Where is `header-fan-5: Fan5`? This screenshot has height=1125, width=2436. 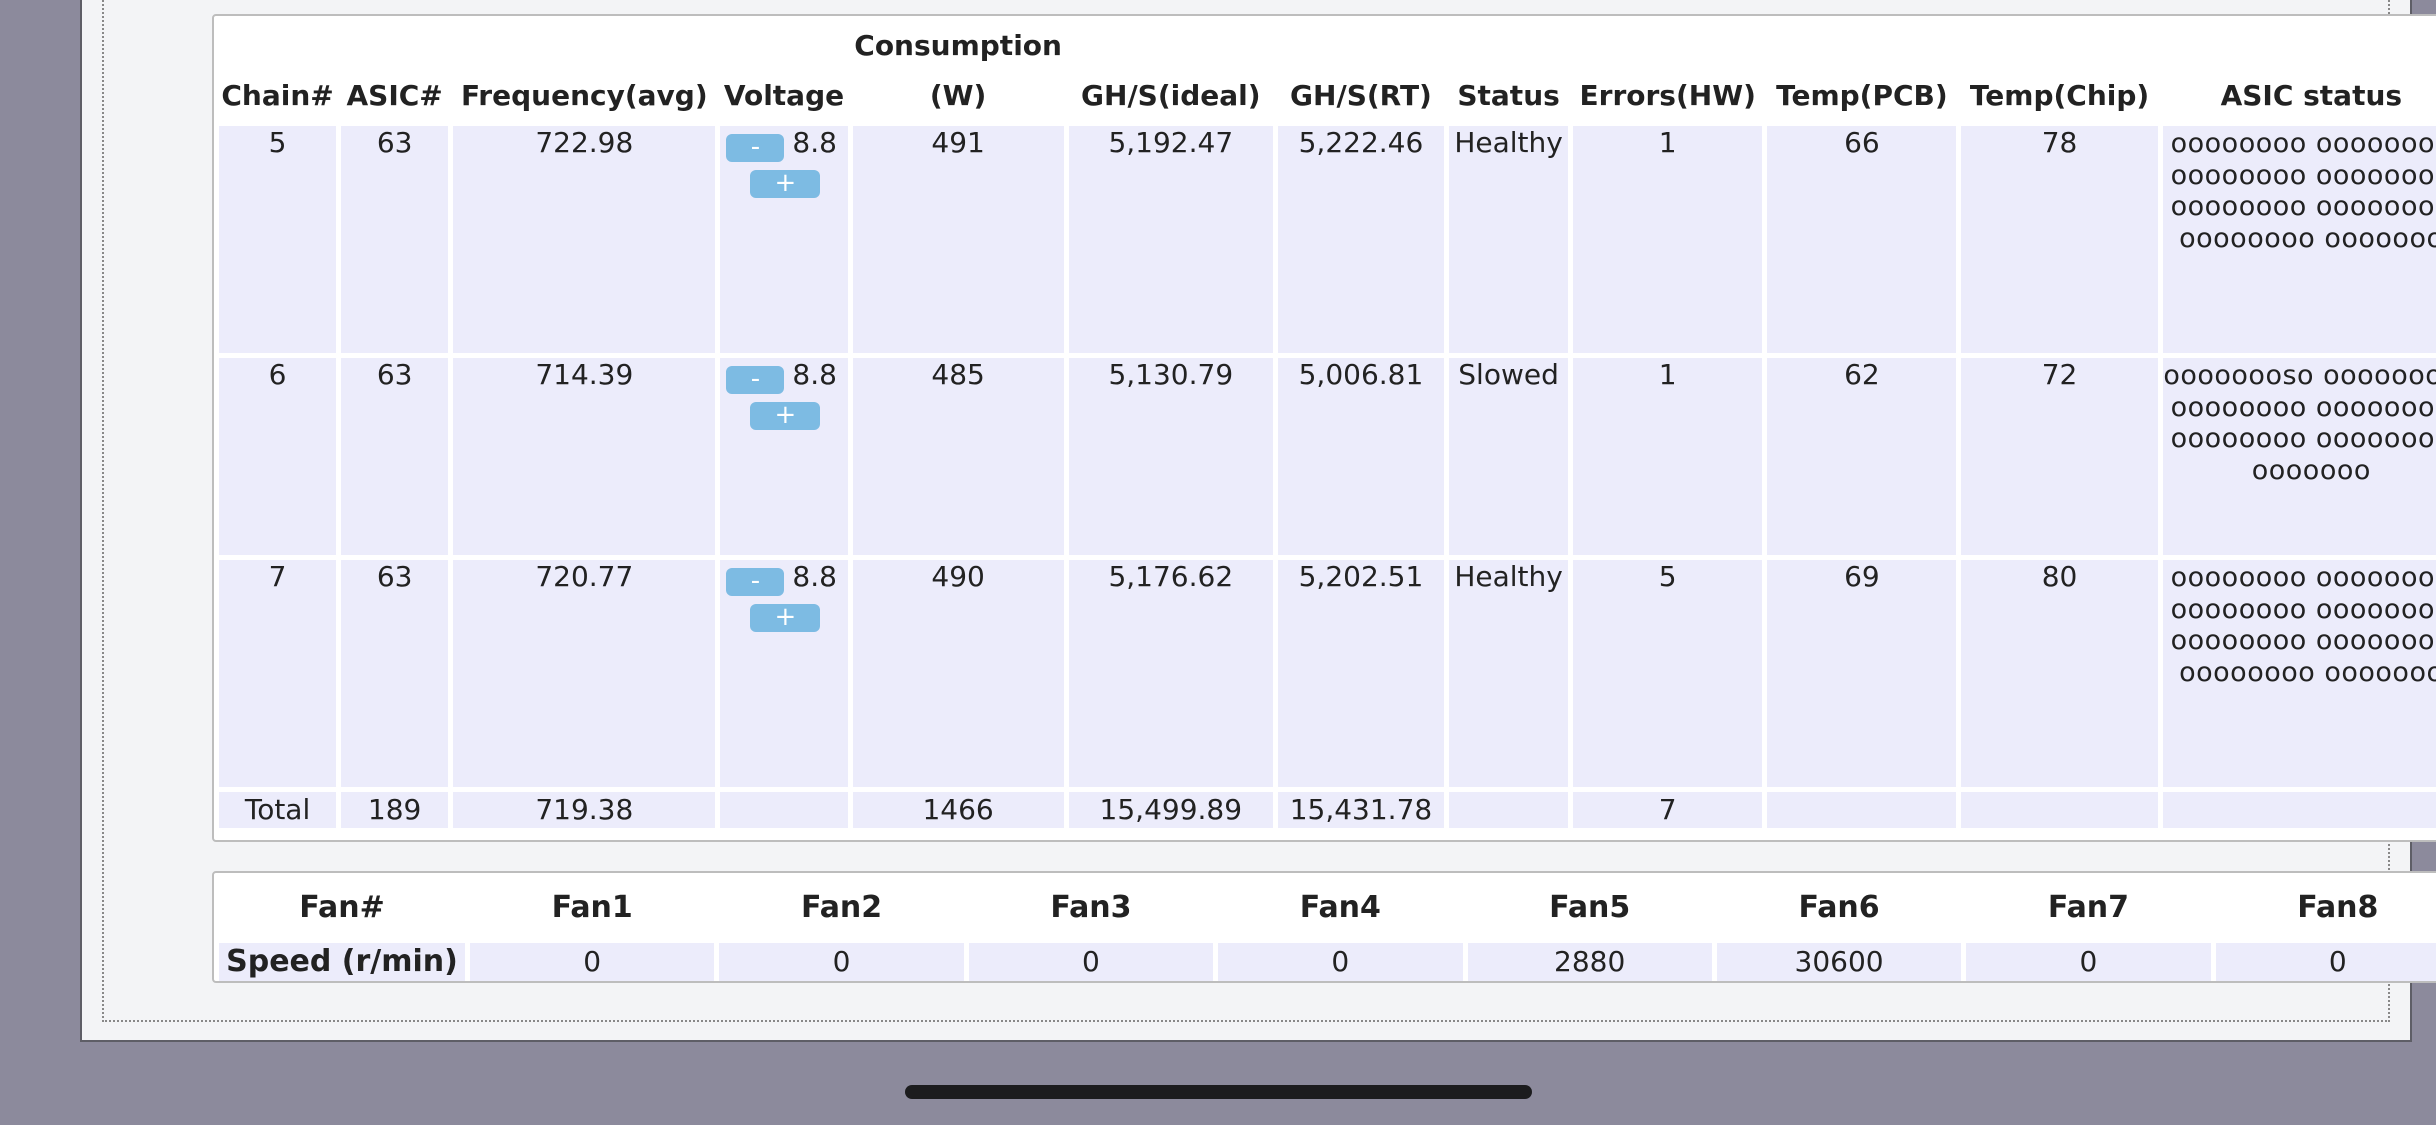 header-fan-5: Fan5 is located at coordinates (1590, 907).